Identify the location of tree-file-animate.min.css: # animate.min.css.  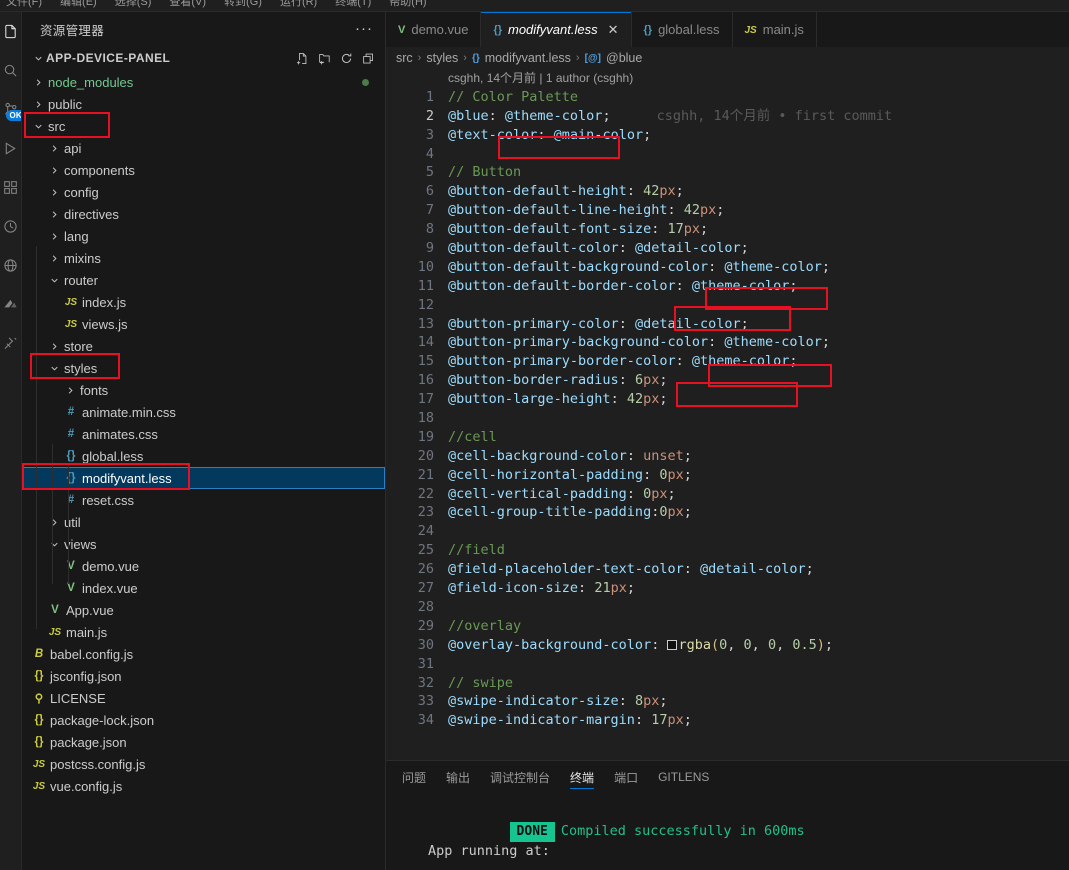
(203, 412).